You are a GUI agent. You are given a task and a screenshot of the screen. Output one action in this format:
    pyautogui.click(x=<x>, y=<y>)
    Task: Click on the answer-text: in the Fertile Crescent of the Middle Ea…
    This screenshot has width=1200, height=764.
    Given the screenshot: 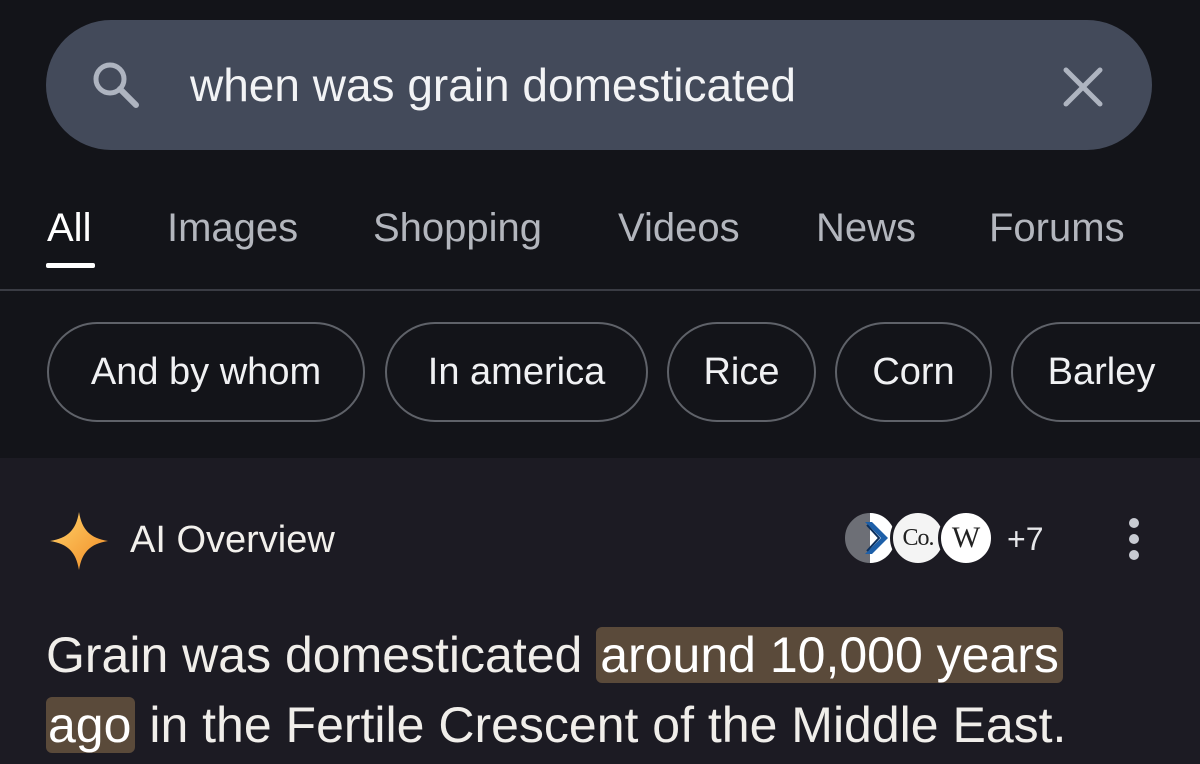 What is the action you would take?
    pyautogui.click(x=601, y=725)
    